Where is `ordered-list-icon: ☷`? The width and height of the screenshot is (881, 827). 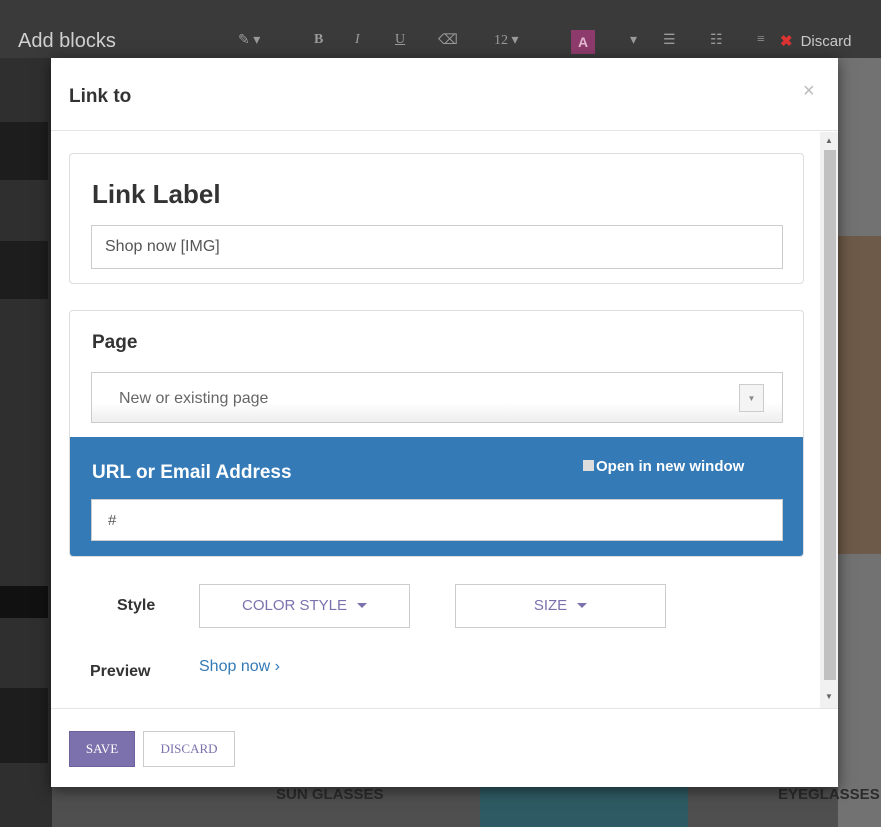
ordered-list-icon: ☷ is located at coordinates (716, 40).